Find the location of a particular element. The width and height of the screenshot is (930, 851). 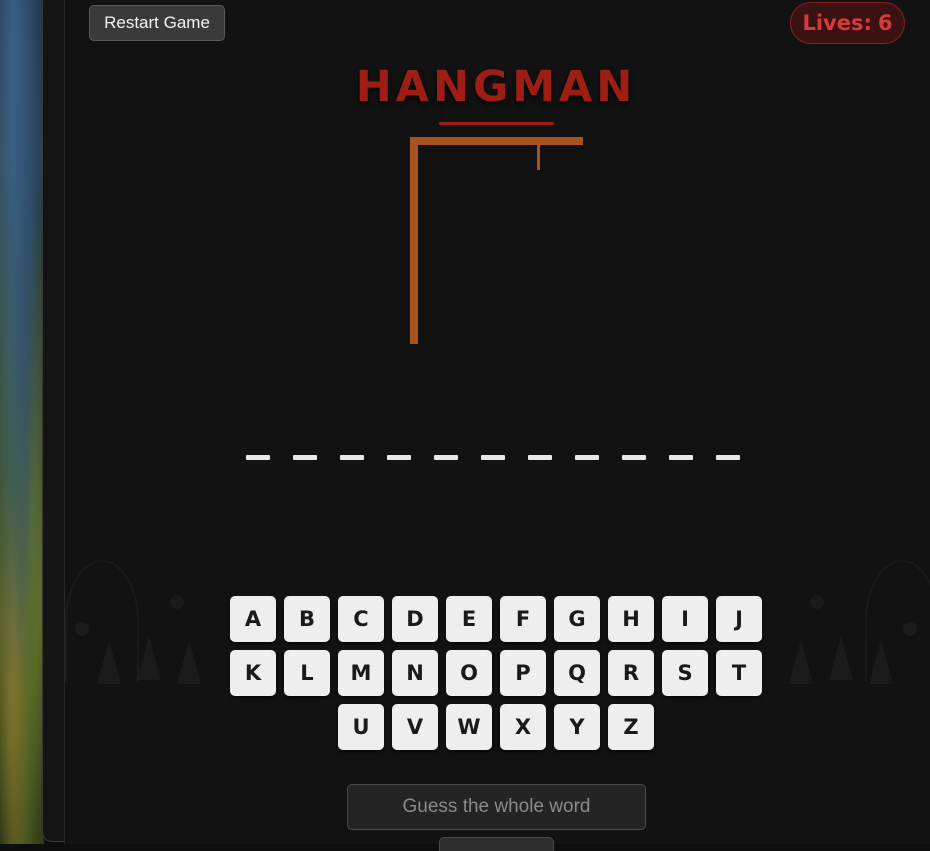

page-title: HANGMAN is located at coordinates (496, 87).